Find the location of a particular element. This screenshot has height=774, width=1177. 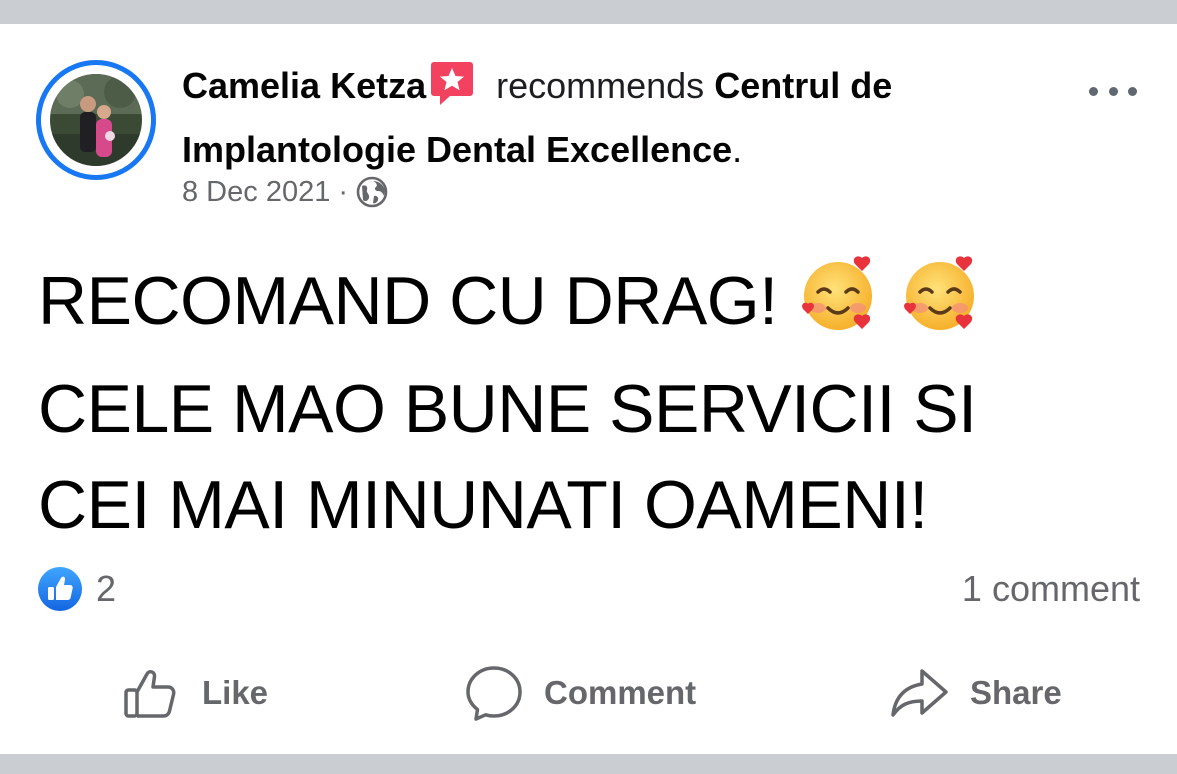

more-options-button is located at coordinates (1113, 91).